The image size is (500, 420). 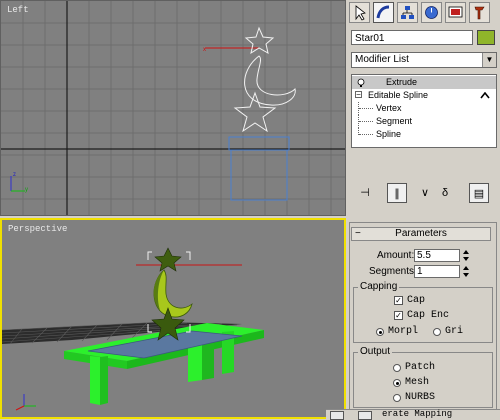 I want to click on grid-radio, so click(x=437, y=332).